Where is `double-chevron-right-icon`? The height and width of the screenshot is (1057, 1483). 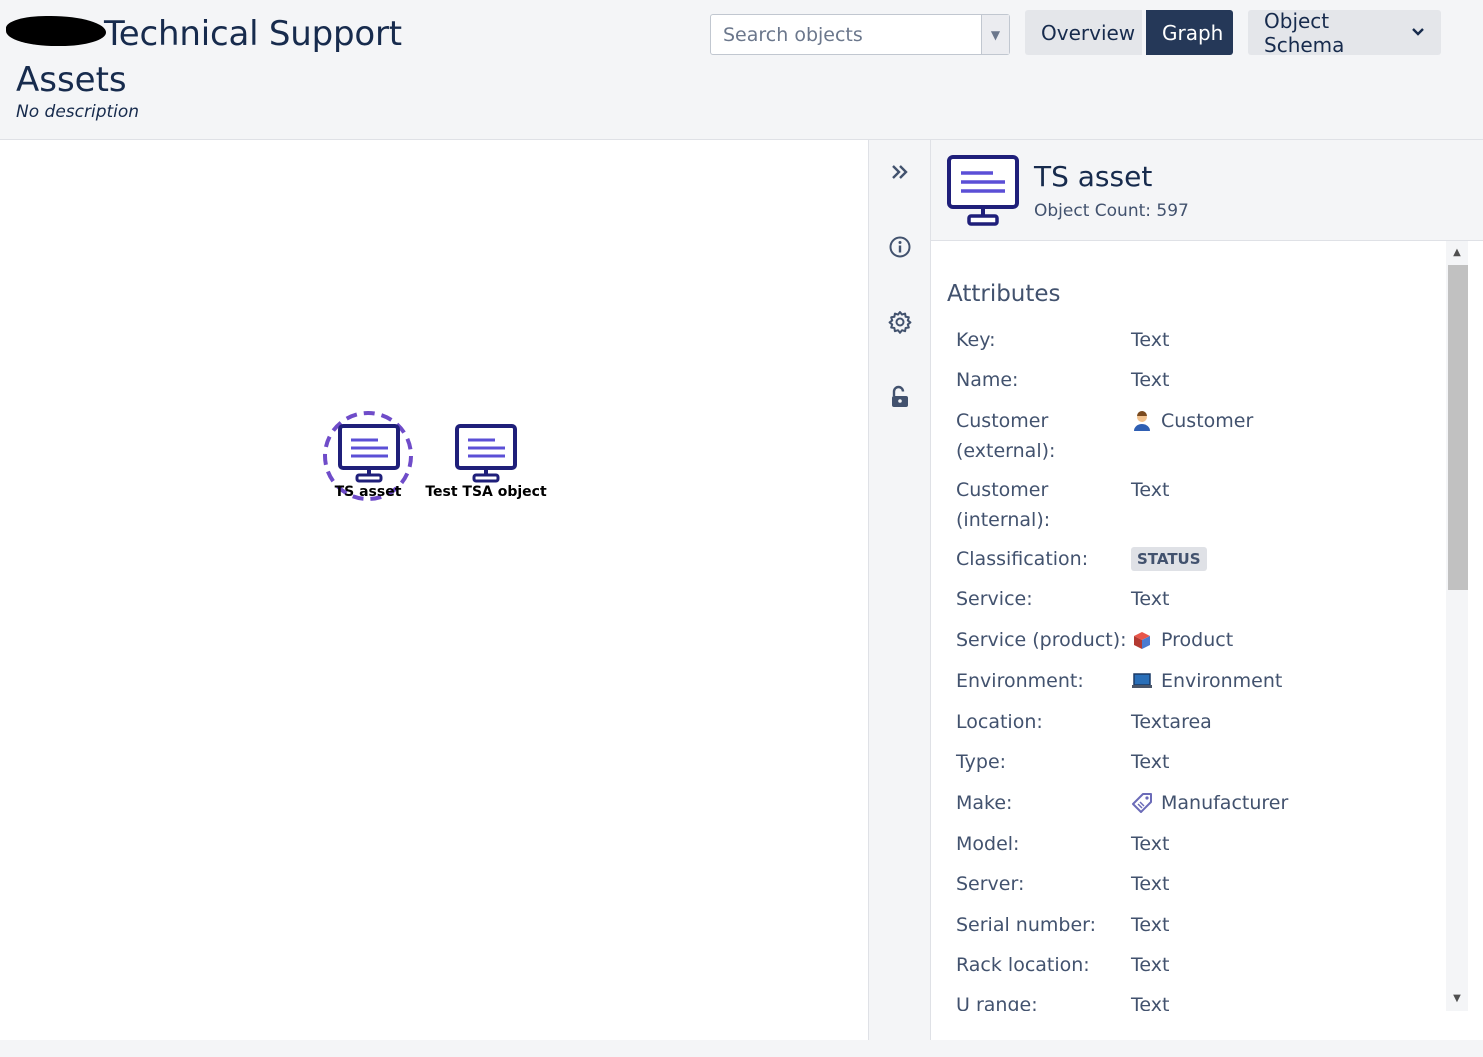 double-chevron-right-icon is located at coordinates (900, 172).